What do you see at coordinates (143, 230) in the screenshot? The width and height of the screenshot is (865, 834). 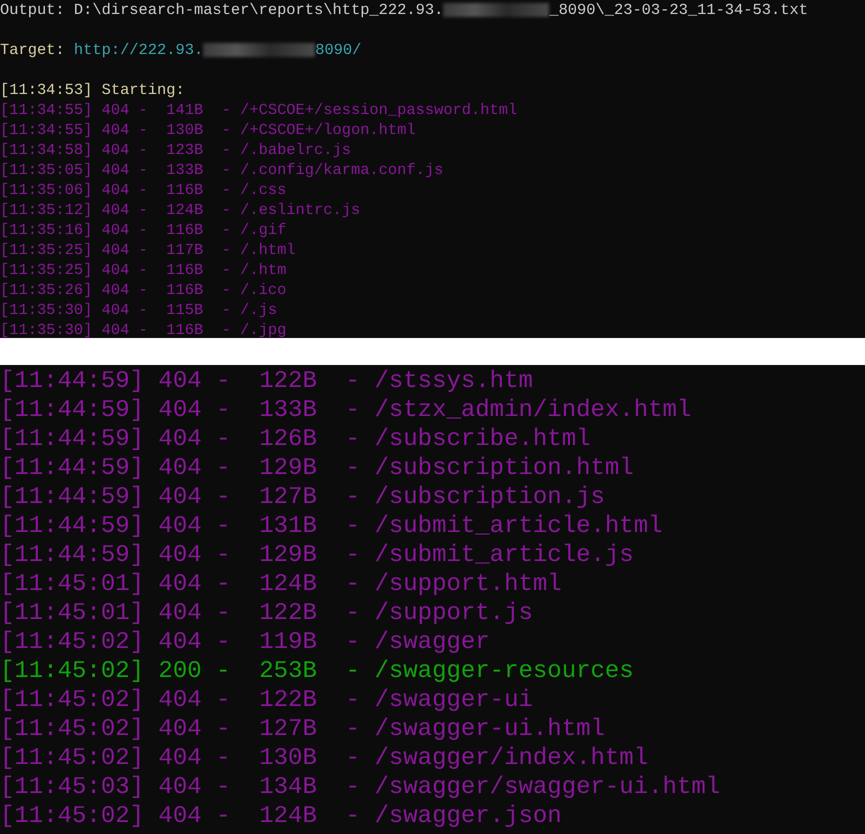 I see `log-line: [11:35:16] 404 - 116B - /.gif` at bounding box center [143, 230].